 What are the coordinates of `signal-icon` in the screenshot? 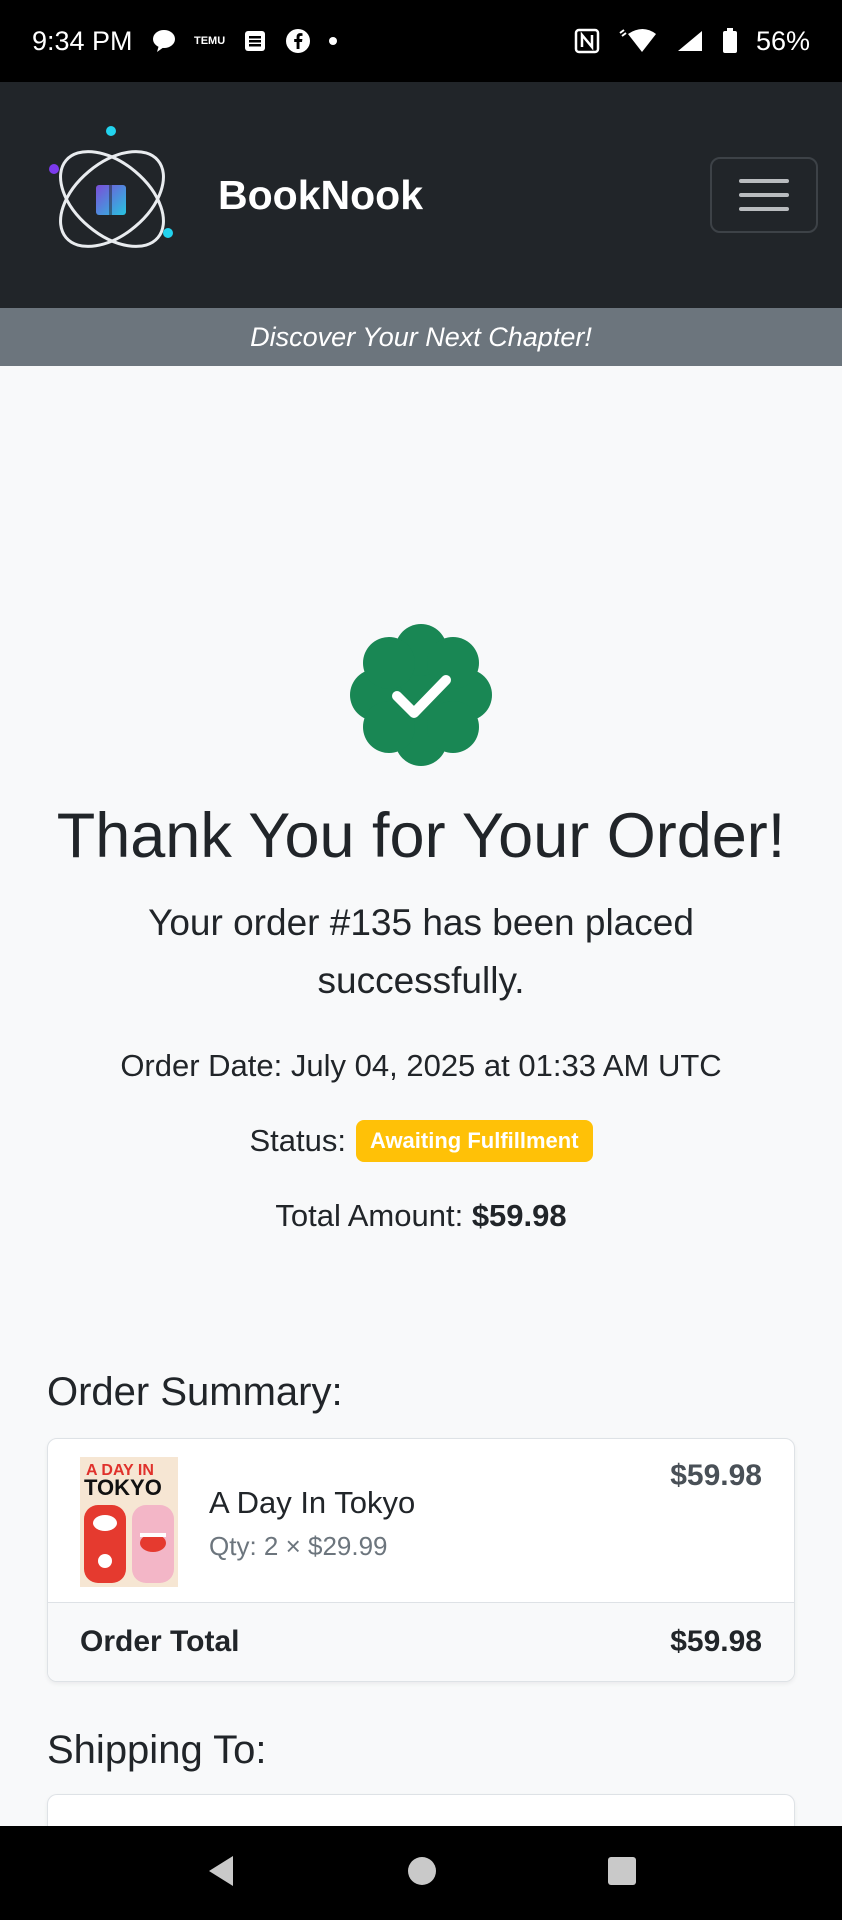 It's located at (690, 41).